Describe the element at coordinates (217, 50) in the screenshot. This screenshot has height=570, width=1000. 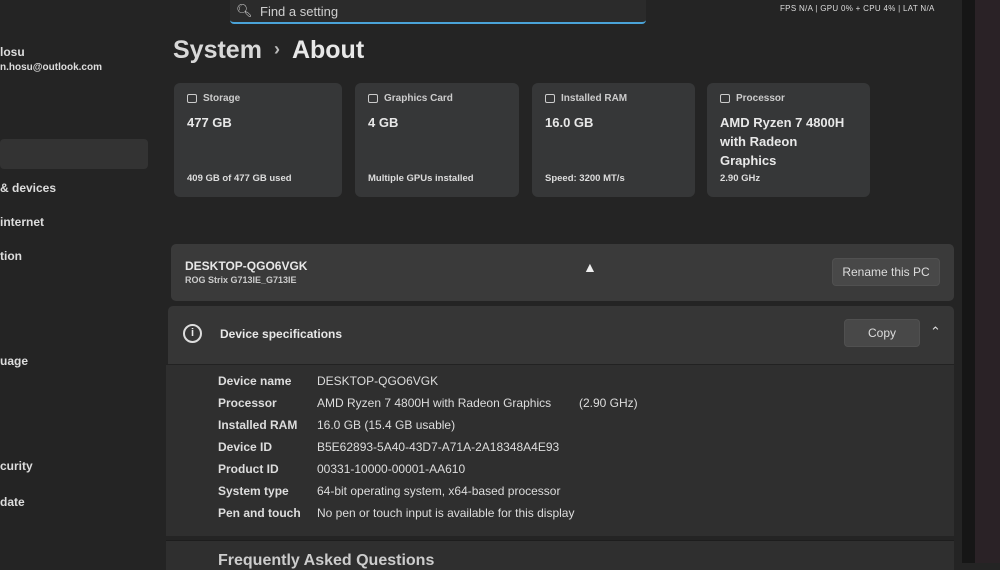
I see `breadcrumb-system: System` at that location.